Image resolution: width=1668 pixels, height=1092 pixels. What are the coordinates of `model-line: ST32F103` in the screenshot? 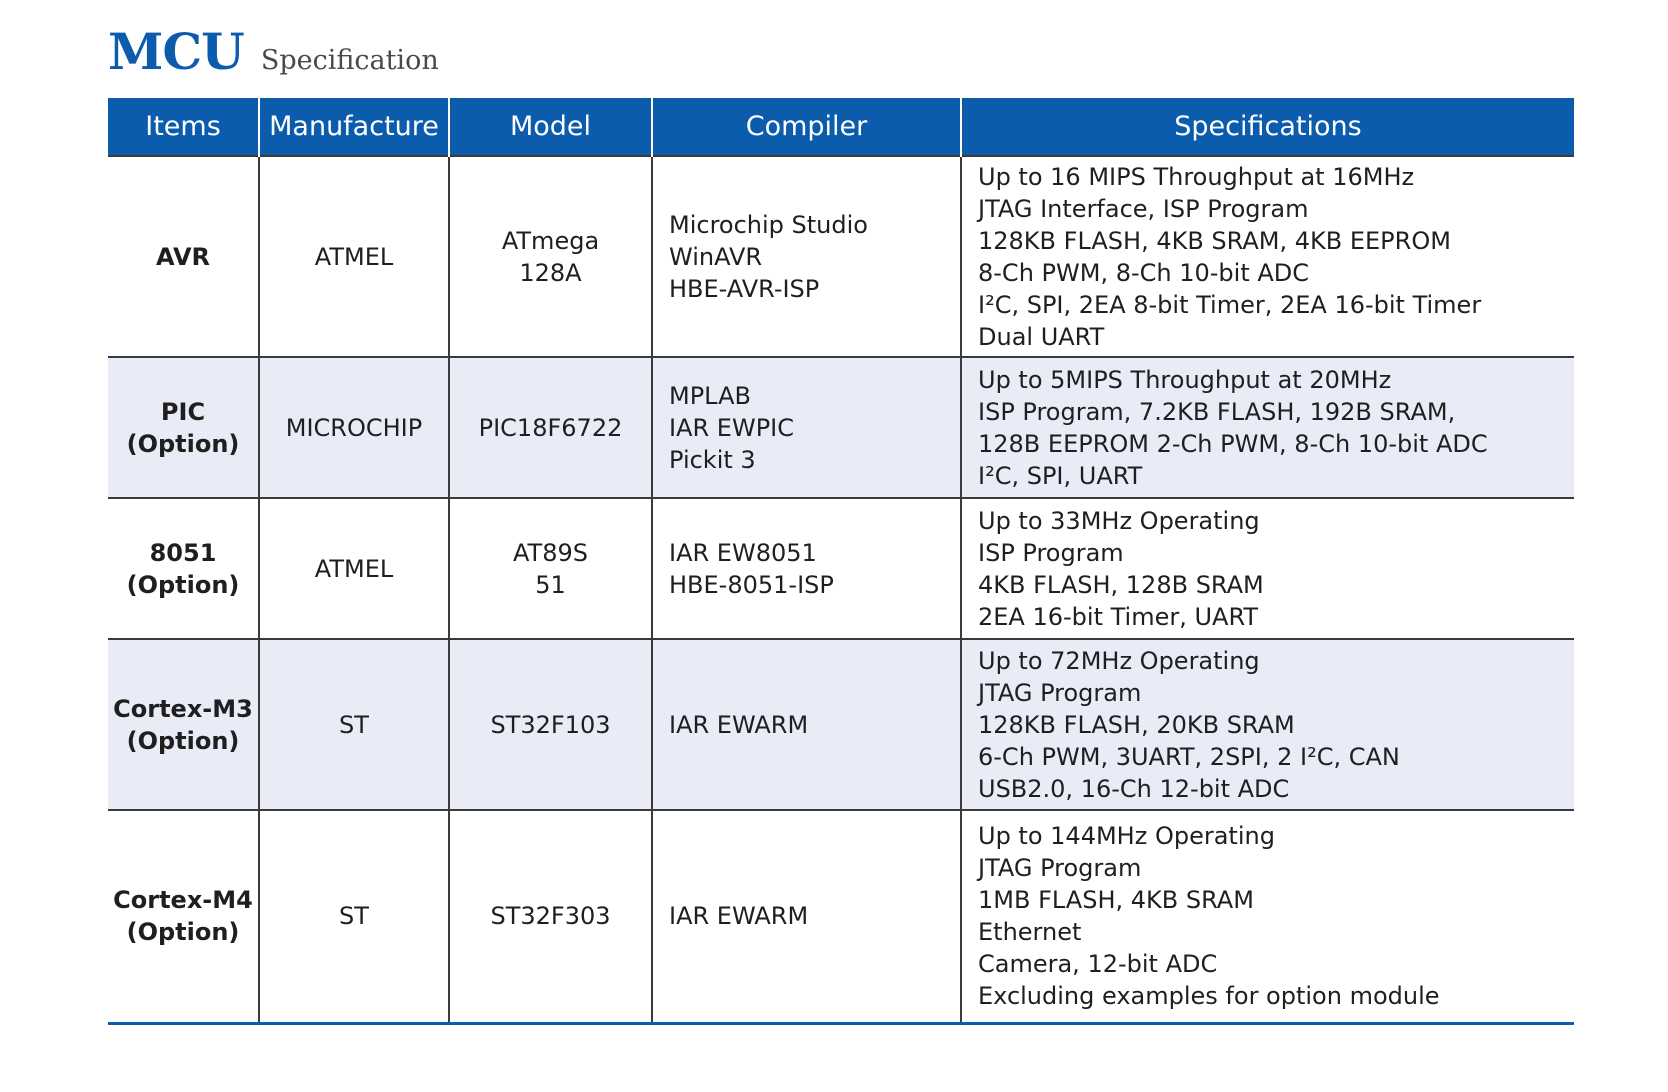 It's located at (550, 724).